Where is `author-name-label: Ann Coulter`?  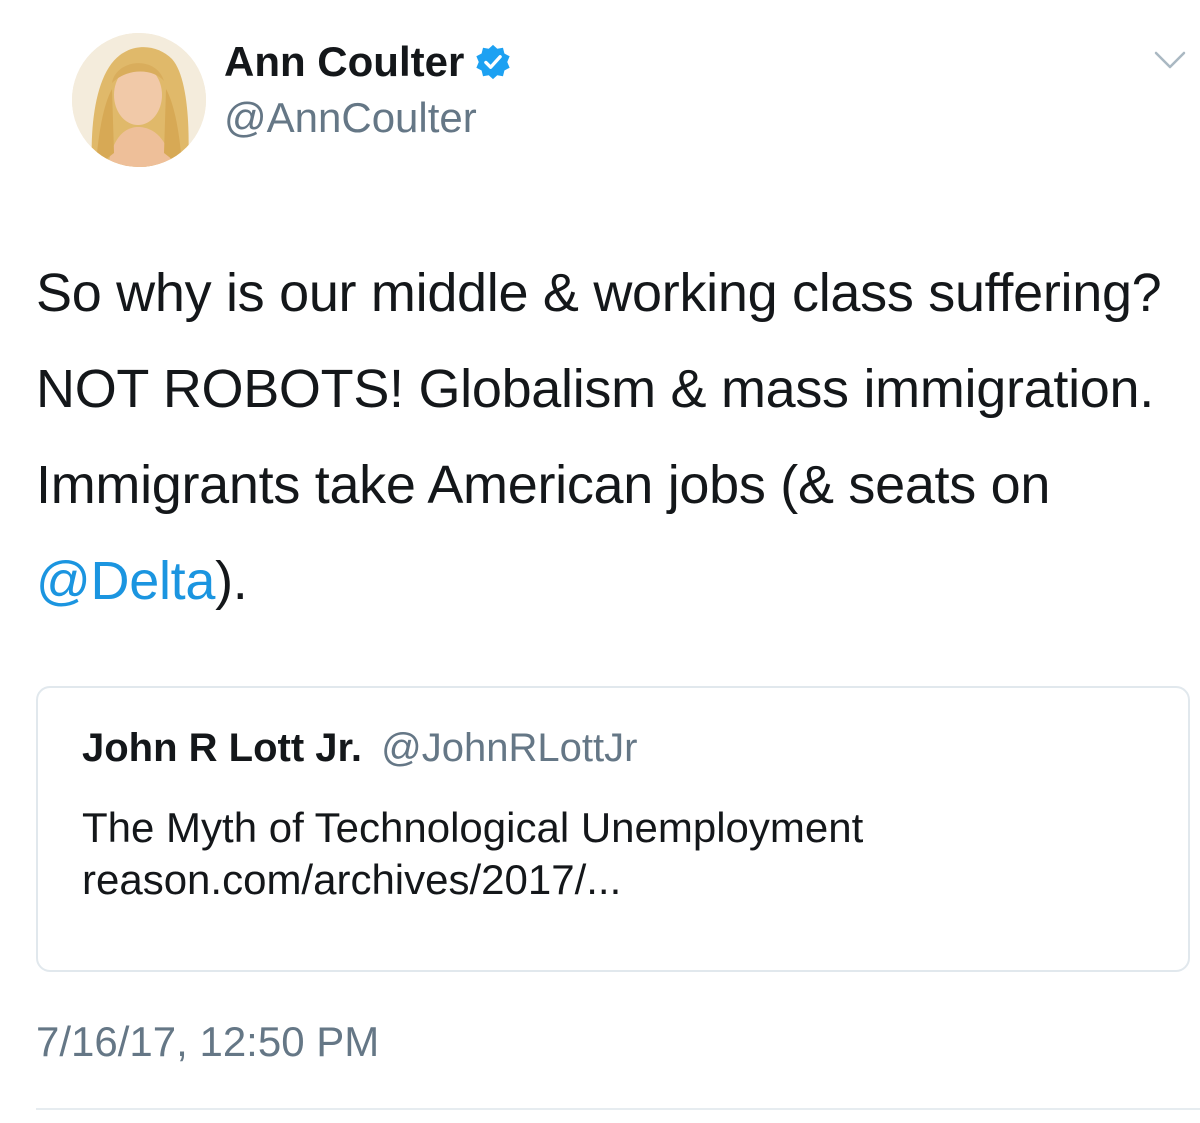 author-name-label: Ann Coulter is located at coordinates (344, 61).